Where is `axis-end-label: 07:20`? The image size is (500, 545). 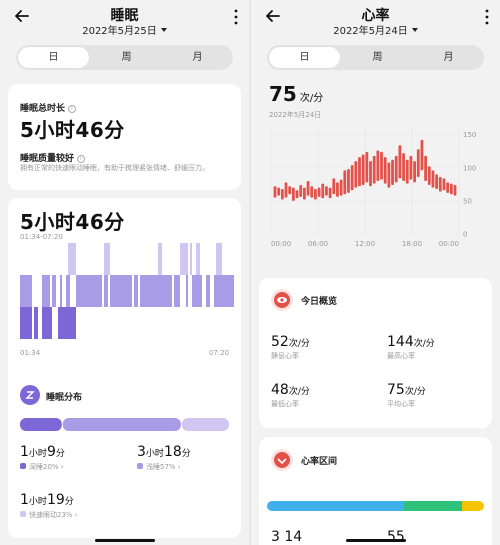 axis-end-label: 07:20 is located at coordinates (218, 353).